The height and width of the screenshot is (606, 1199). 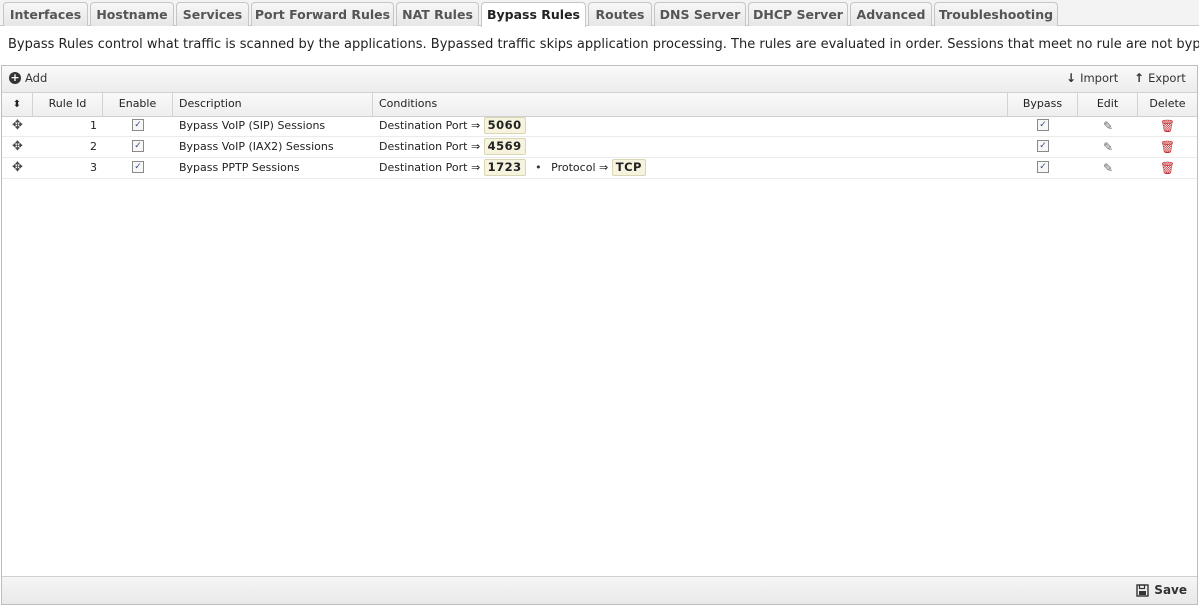 What do you see at coordinates (1167, 78) in the screenshot?
I see `export-label: Export` at bounding box center [1167, 78].